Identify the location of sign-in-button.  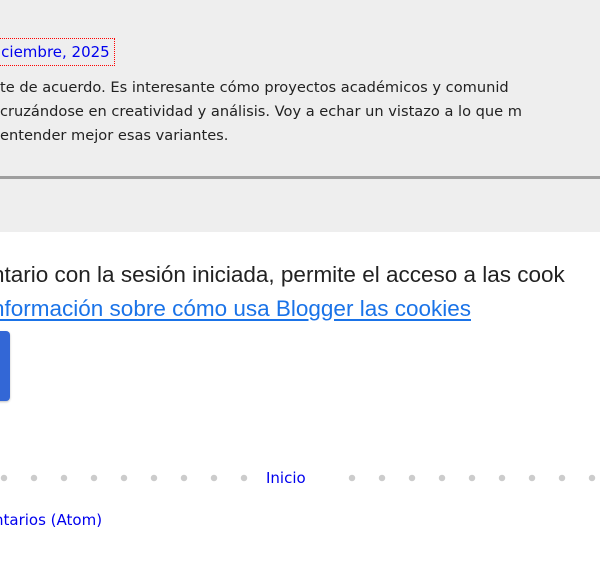
(5, 366).